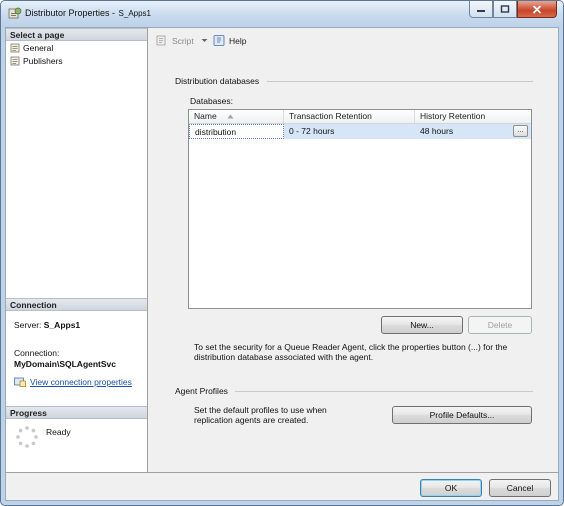  What do you see at coordinates (201, 391) in the screenshot?
I see `agent-profiles-group-title: Agent Profiles` at bounding box center [201, 391].